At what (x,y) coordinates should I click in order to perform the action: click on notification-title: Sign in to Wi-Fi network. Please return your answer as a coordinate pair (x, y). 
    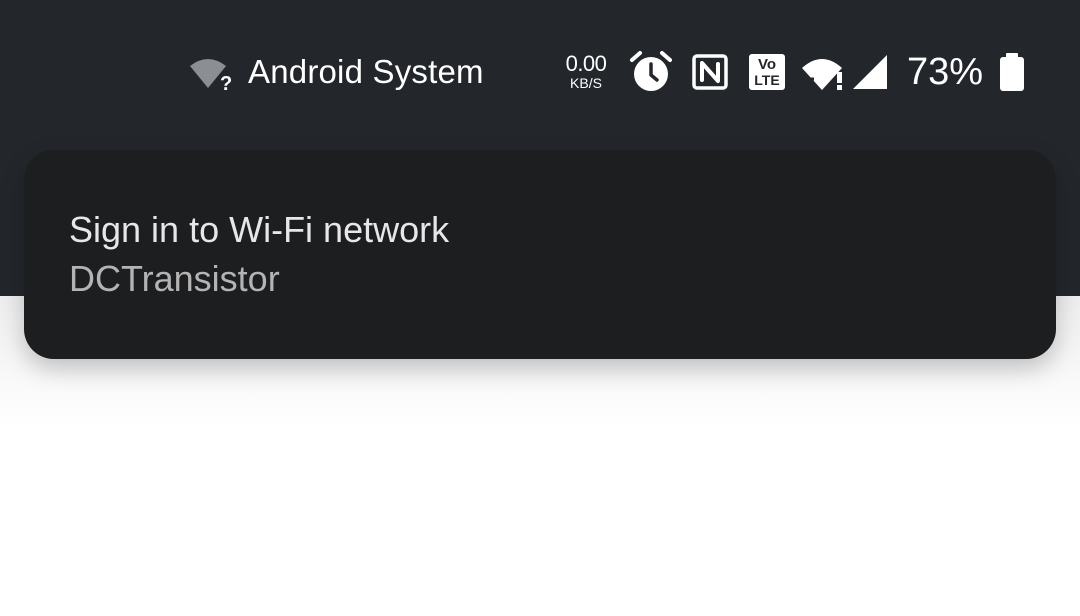
    Looking at the image, I should click on (259, 229).